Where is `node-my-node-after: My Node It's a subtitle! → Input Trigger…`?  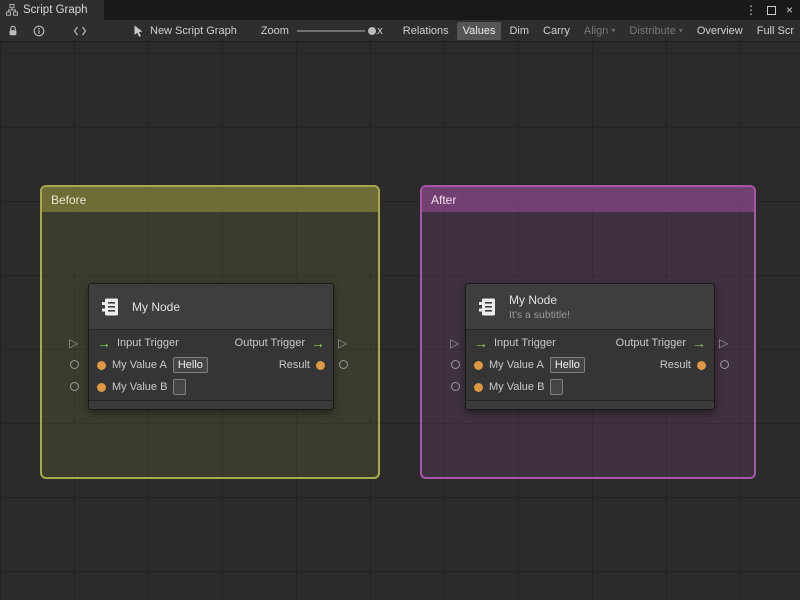
node-my-node-after: My Node It's a subtitle! → Input Trigger… is located at coordinates (590, 346).